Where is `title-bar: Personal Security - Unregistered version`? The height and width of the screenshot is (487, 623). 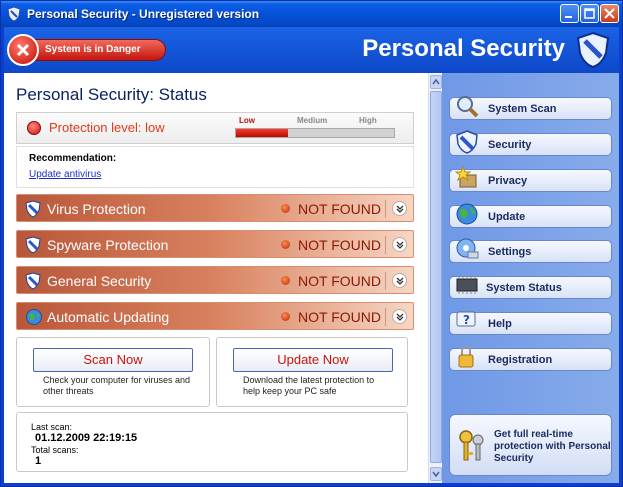 title-bar: Personal Security - Unregistered version is located at coordinates (311, 14).